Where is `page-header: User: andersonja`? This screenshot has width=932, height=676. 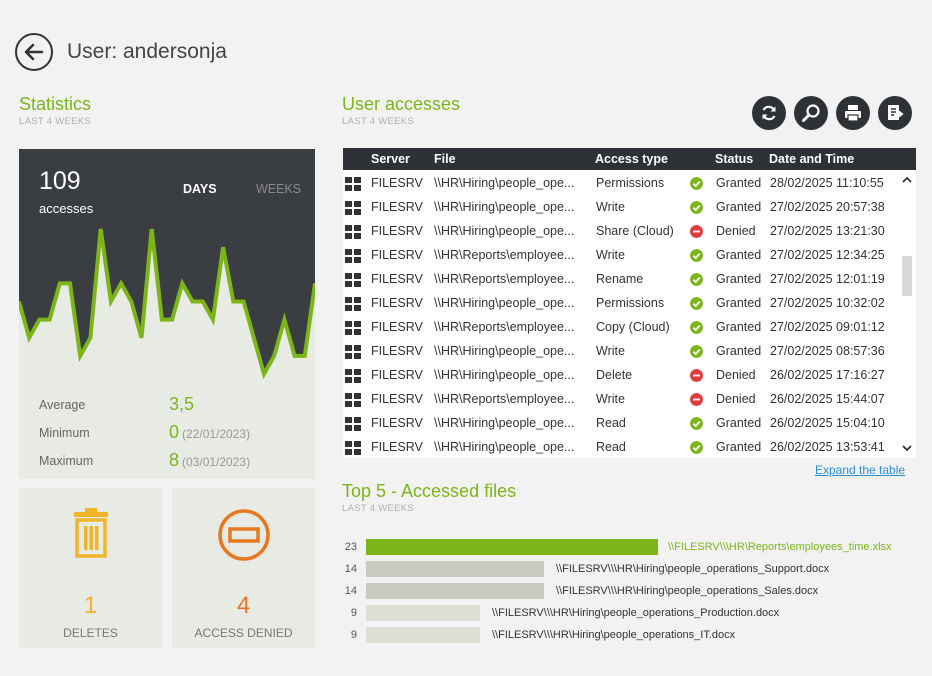
page-header: User: andersonja is located at coordinates (121, 52).